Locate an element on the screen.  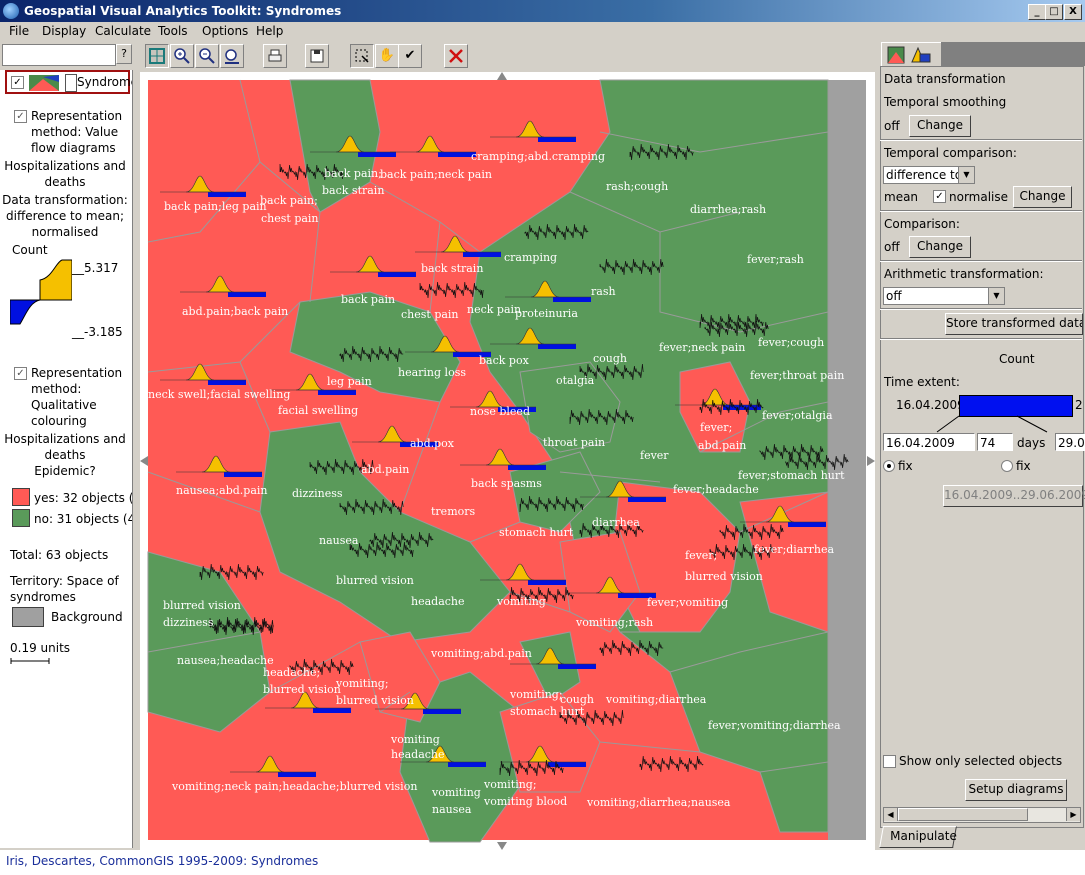
date-range-button: 16.04.2009..29.06.2009 is located at coordinates (1014, 496).